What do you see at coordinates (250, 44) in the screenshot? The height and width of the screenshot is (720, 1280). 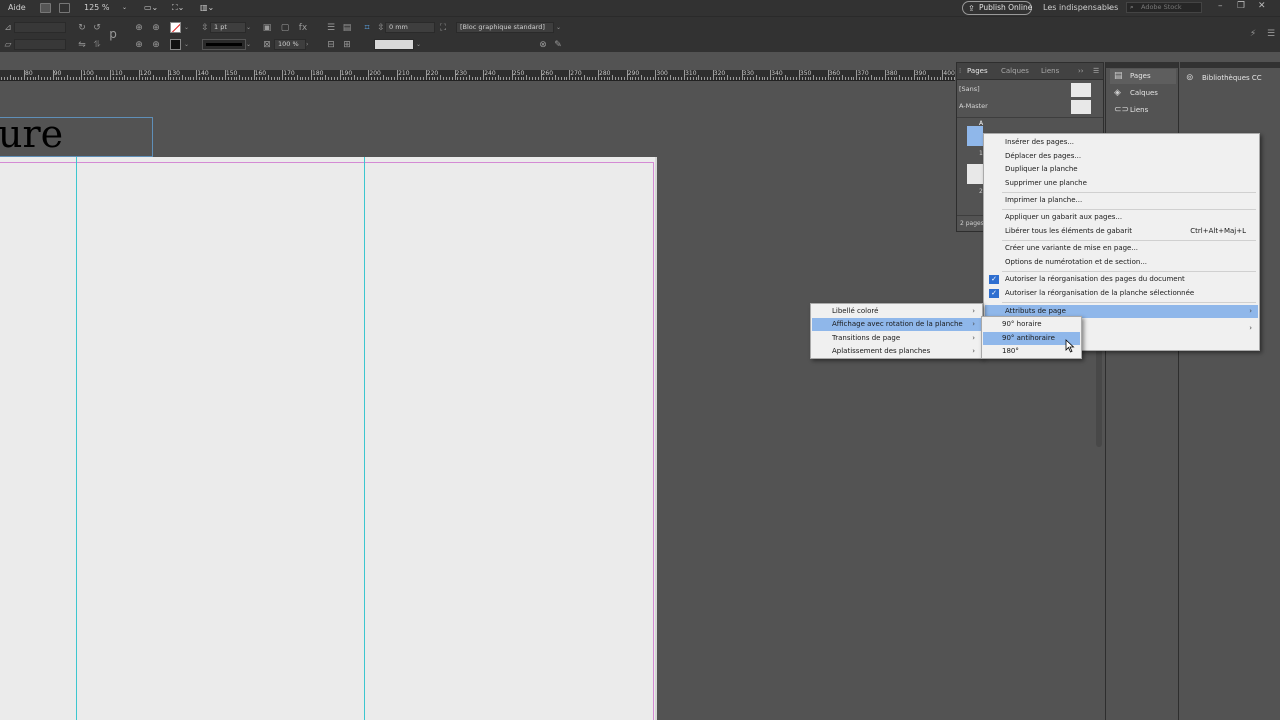 I see `stroke-type-dropdown-icon: ⌄` at bounding box center [250, 44].